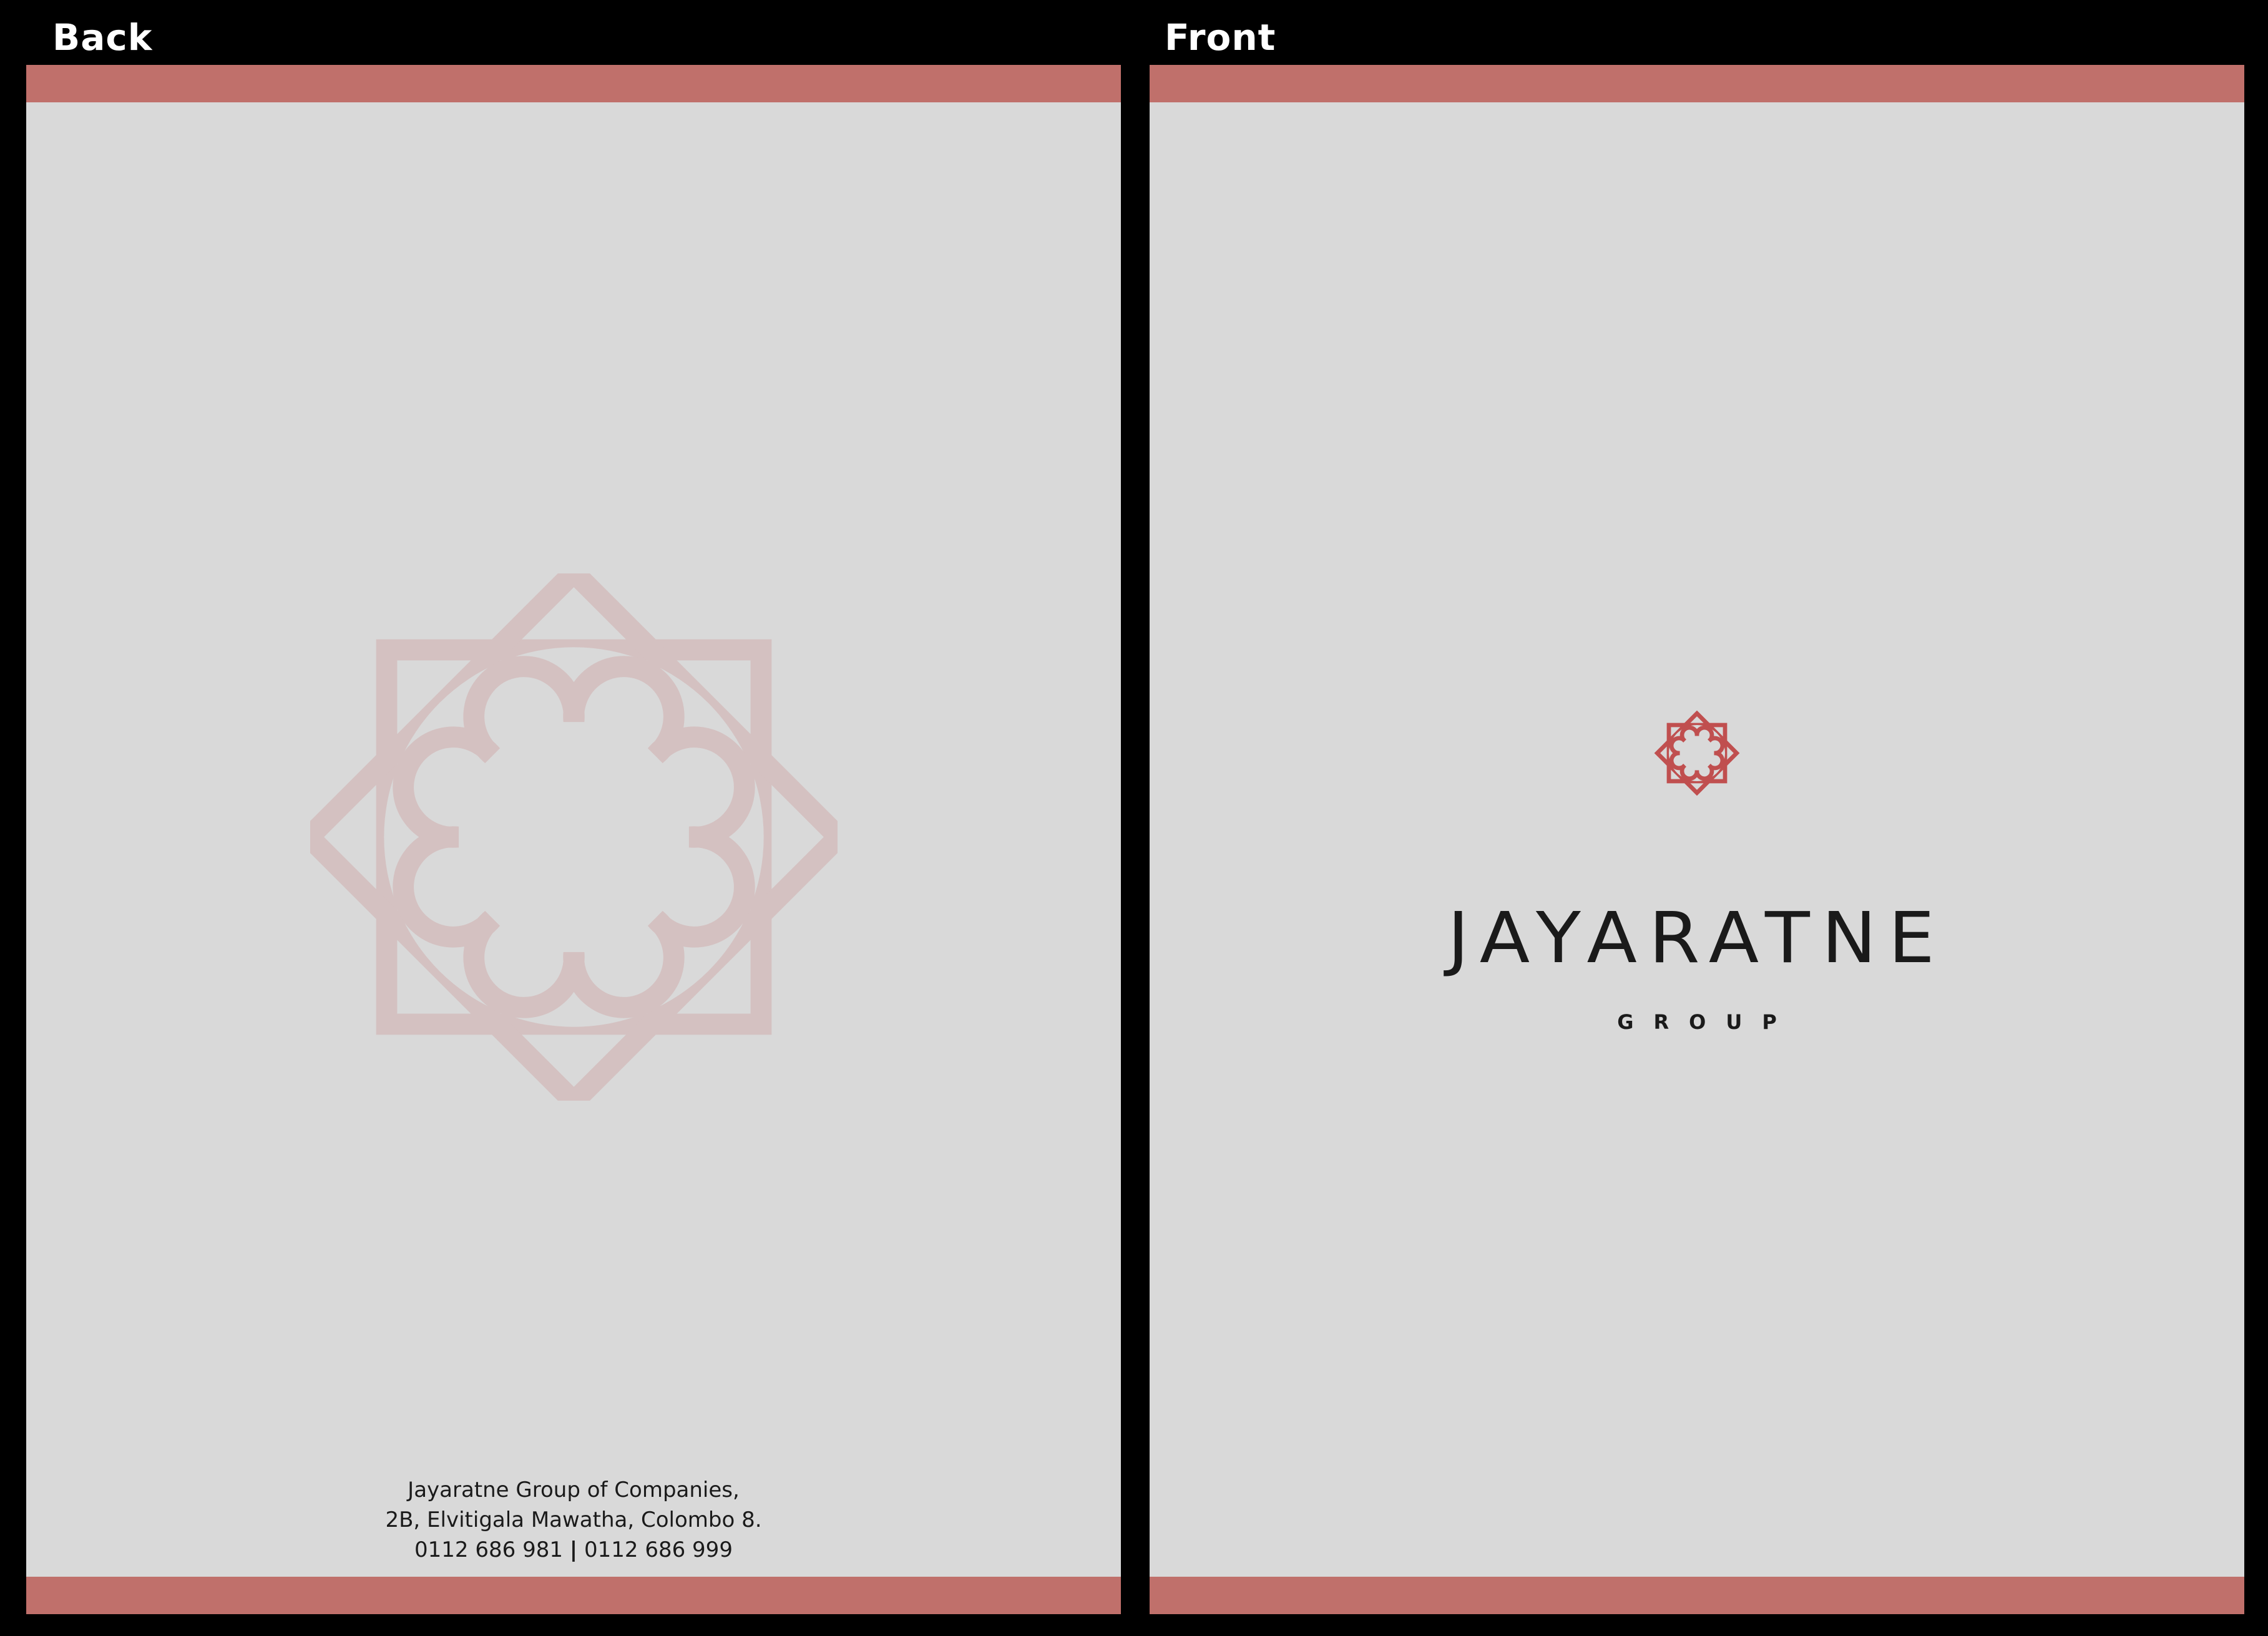  I want to click on address-company: Jayaratne Group of Companies,, so click(574, 1490).